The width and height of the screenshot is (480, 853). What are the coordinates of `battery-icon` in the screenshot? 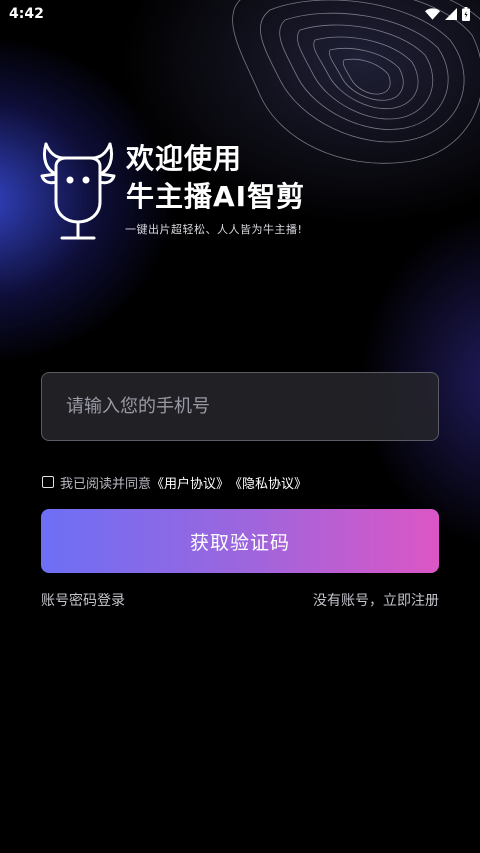 It's located at (466, 14).